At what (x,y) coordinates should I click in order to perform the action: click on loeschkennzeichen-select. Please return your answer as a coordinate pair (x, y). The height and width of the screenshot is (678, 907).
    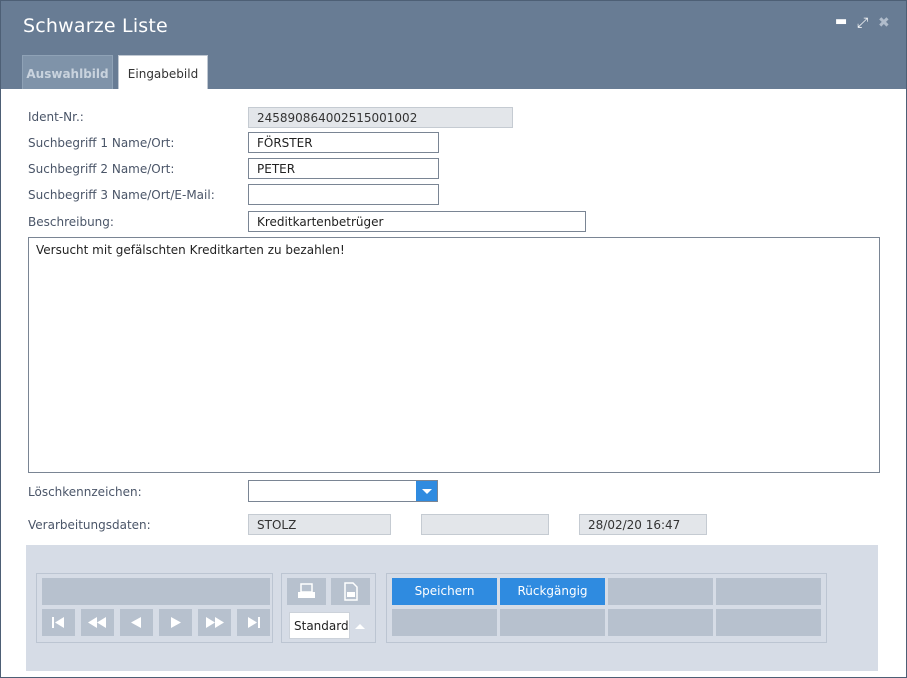
    Looking at the image, I should click on (343, 491).